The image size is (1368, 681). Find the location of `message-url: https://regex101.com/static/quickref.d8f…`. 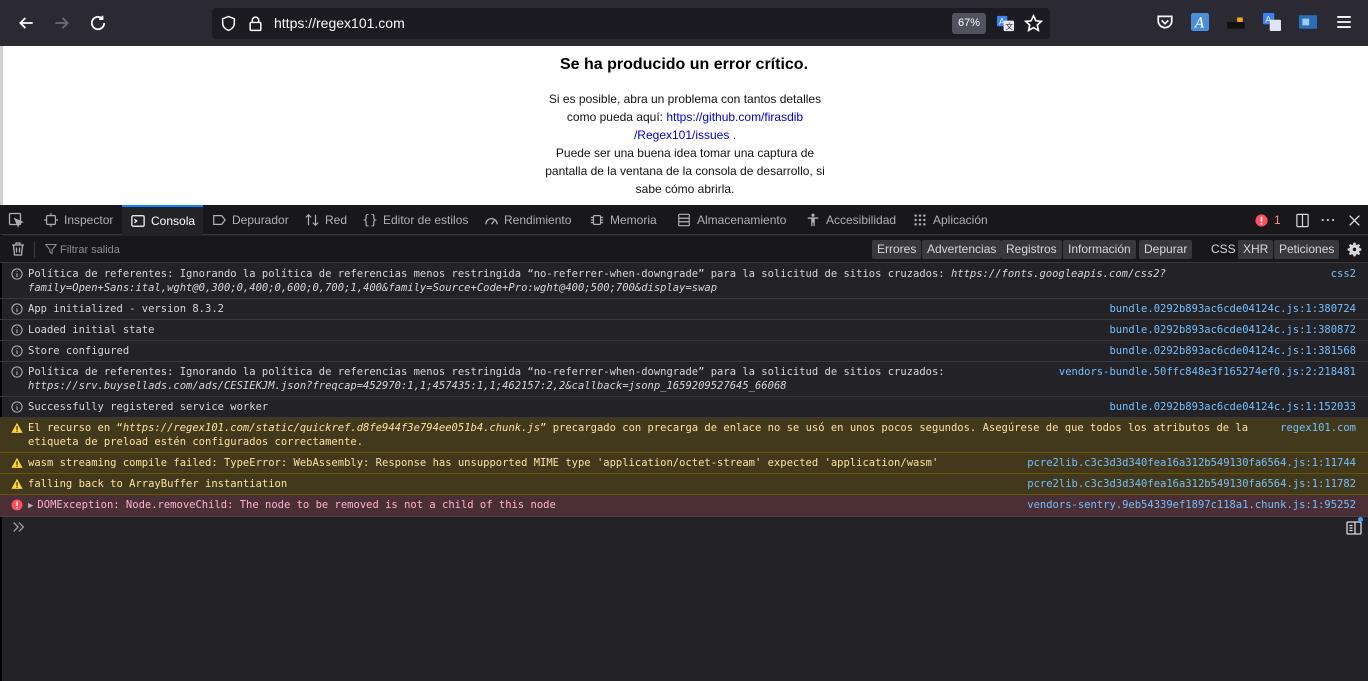

message-url: https://regex101.com/static/quickref.d8f… is located at coordinates (331, 428).